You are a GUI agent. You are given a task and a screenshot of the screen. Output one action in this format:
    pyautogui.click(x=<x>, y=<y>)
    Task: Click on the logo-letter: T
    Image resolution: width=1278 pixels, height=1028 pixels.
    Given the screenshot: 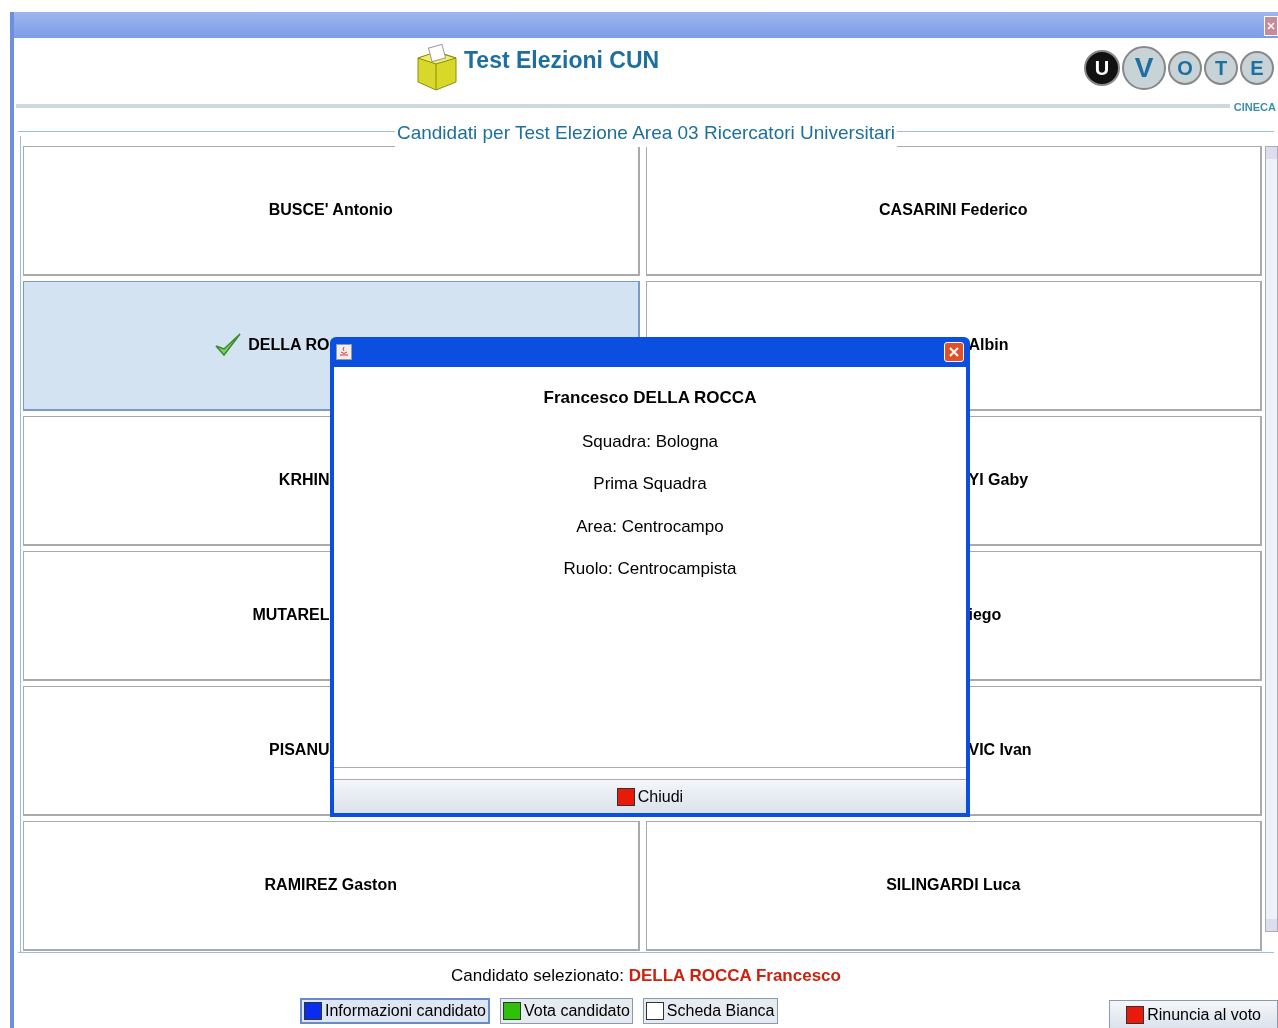 What is the action you would take?
    pyautogui.click(x=1221, y=67)
    